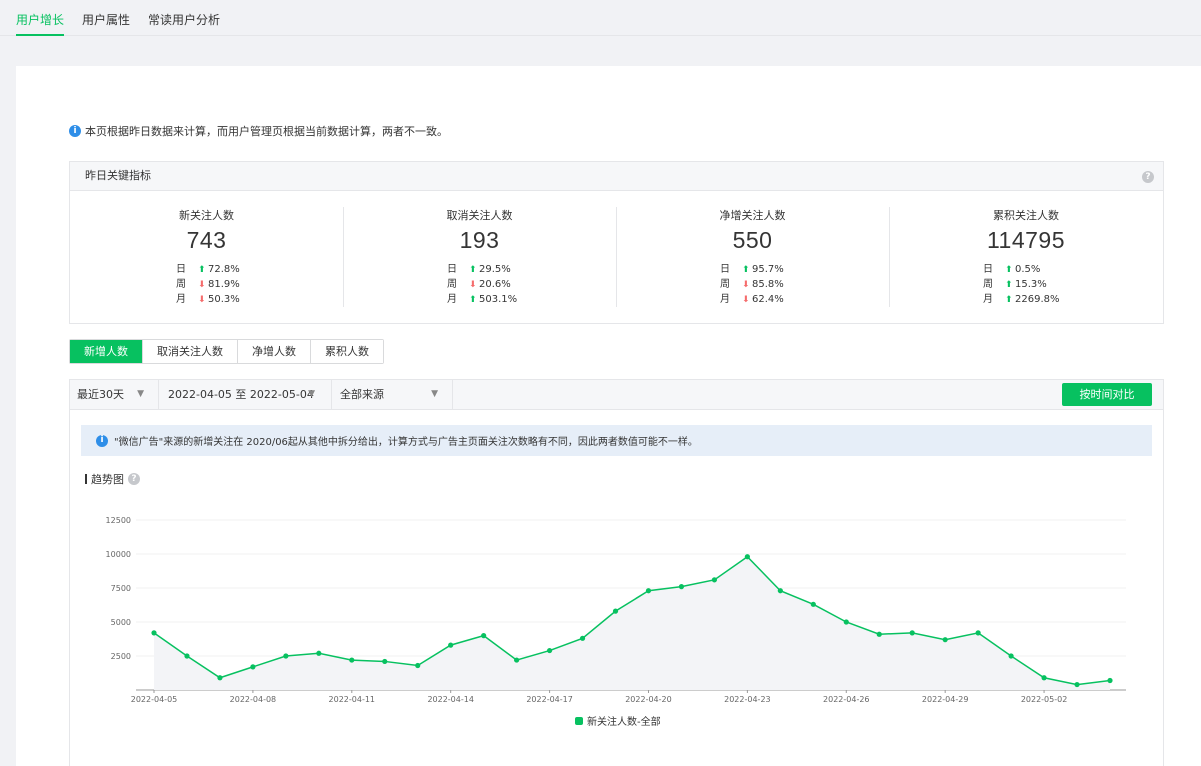 Image resolution: width=1201 pixels, height=766 pixels. I want to click on kpi-title: 净增关注人数, so click(752, 215).